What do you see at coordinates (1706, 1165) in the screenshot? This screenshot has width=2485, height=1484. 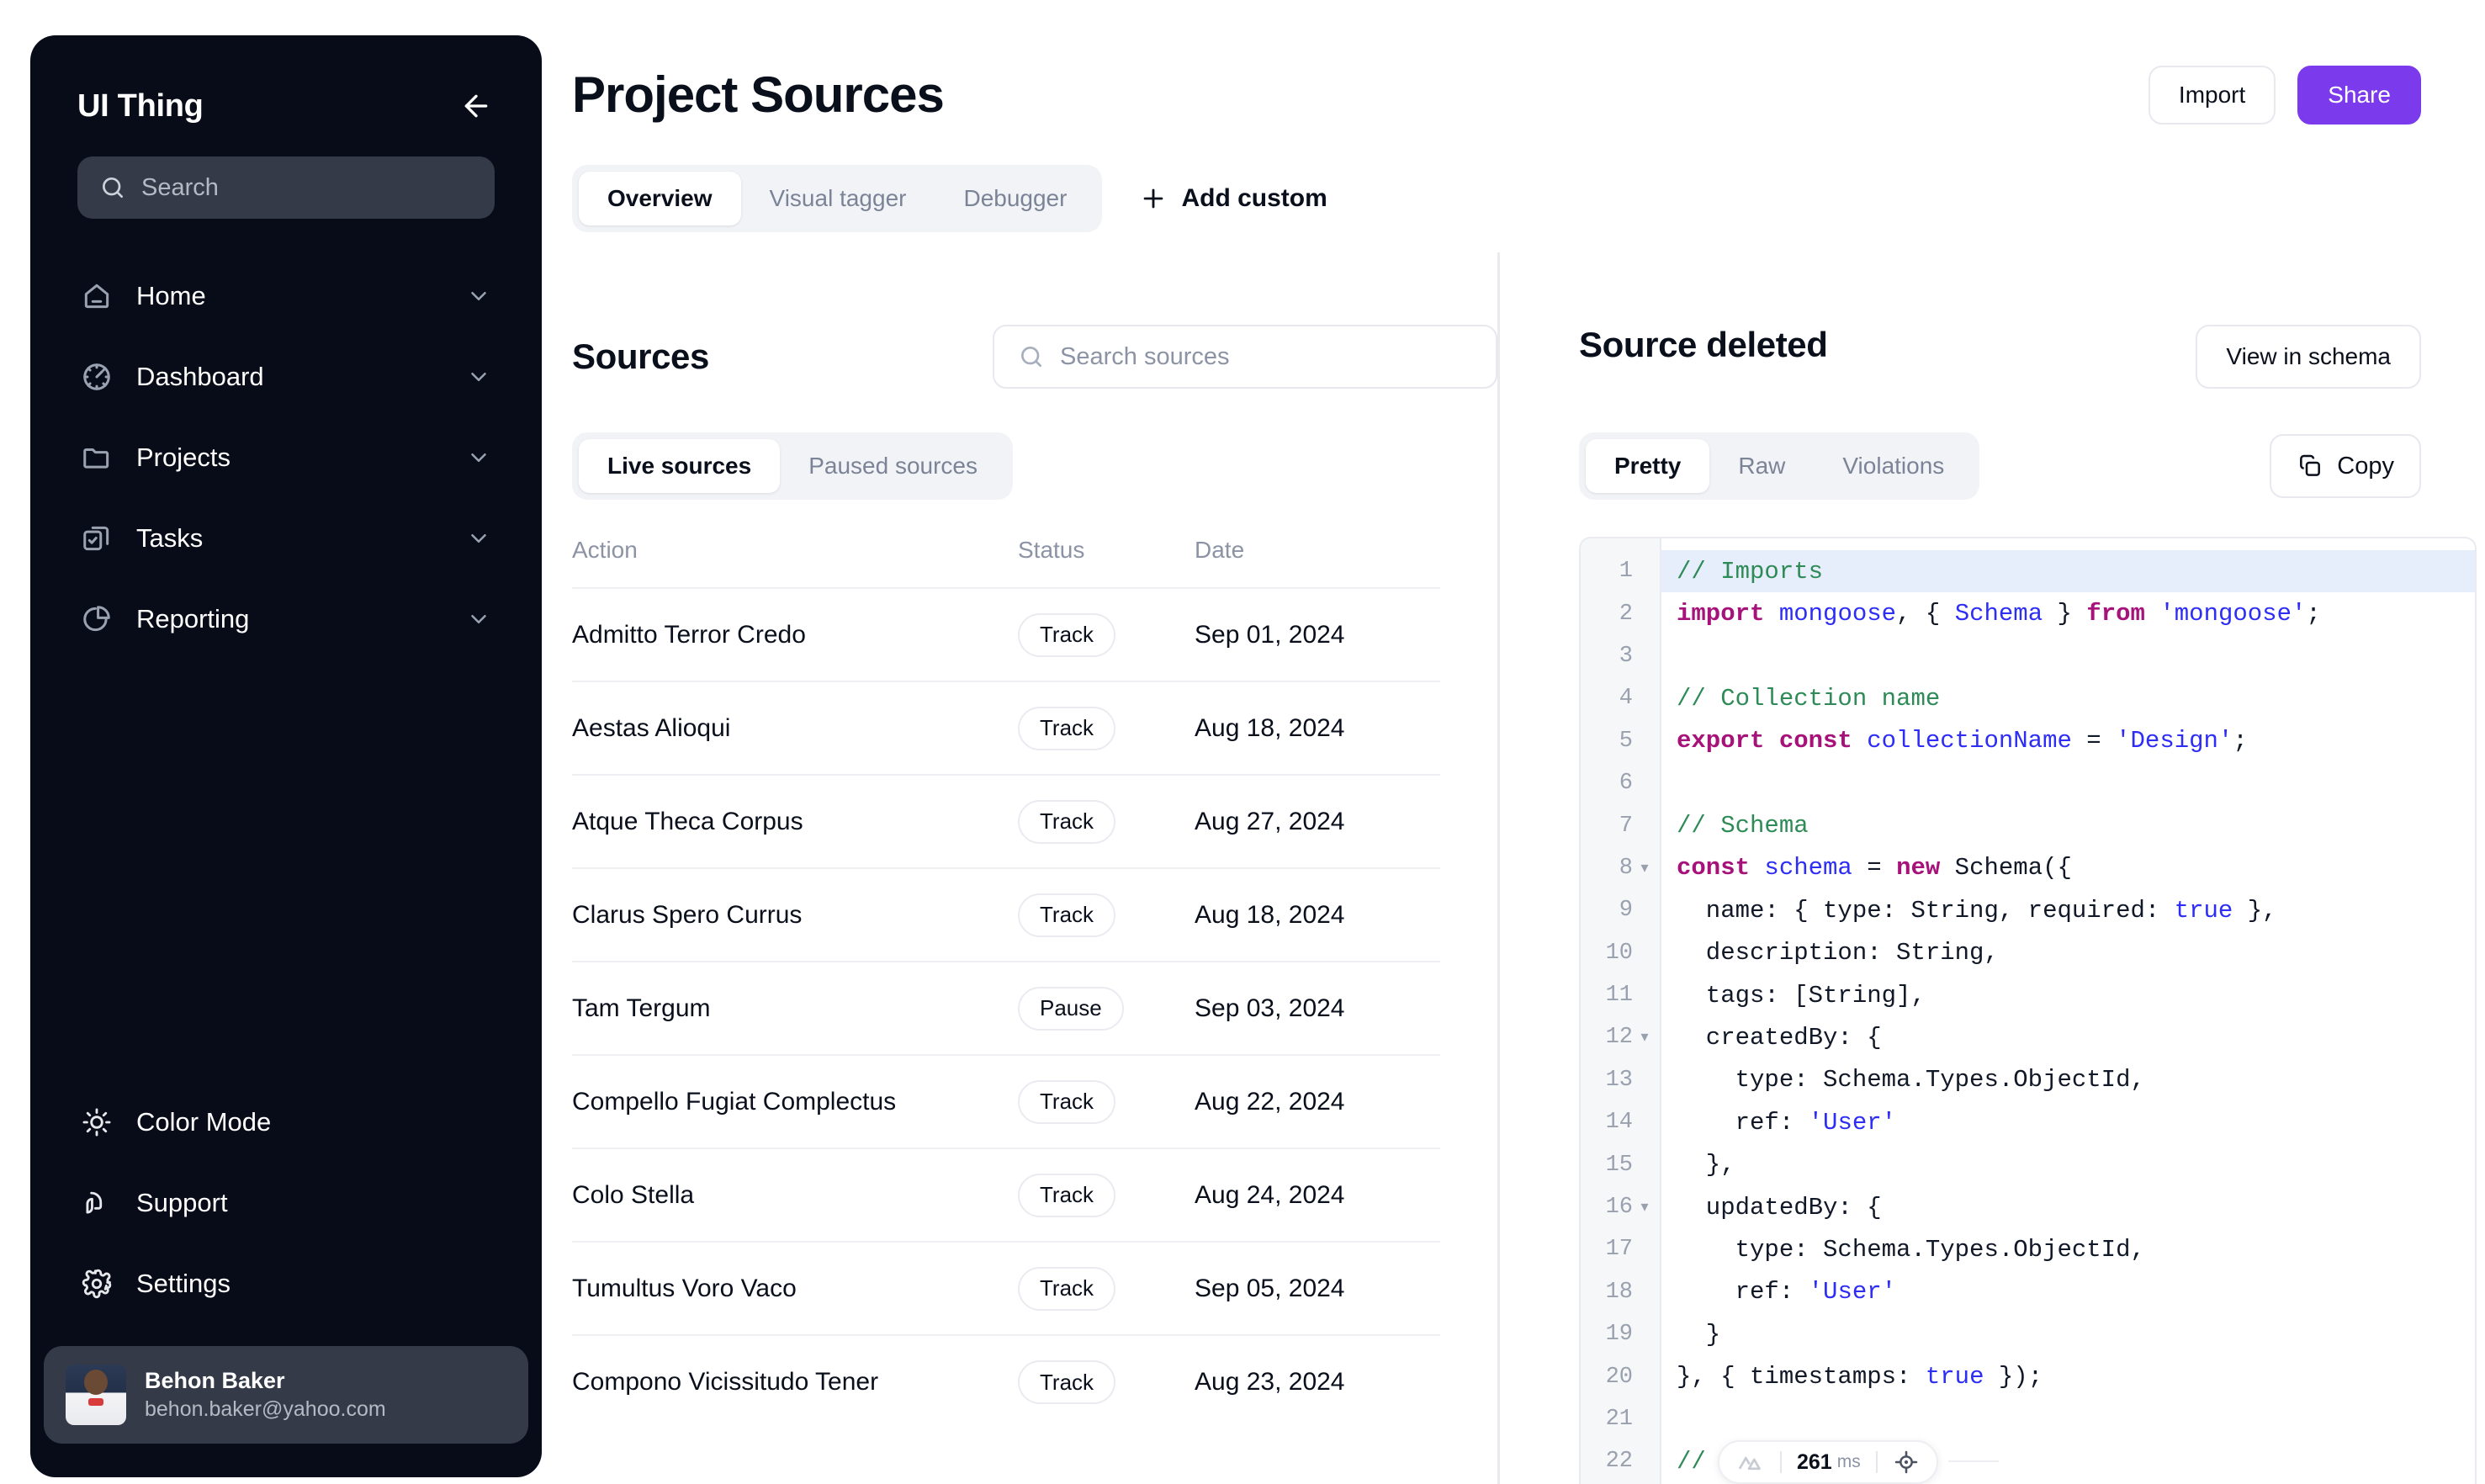 I see `code-token: },` at bounding box center [1706, 1165].